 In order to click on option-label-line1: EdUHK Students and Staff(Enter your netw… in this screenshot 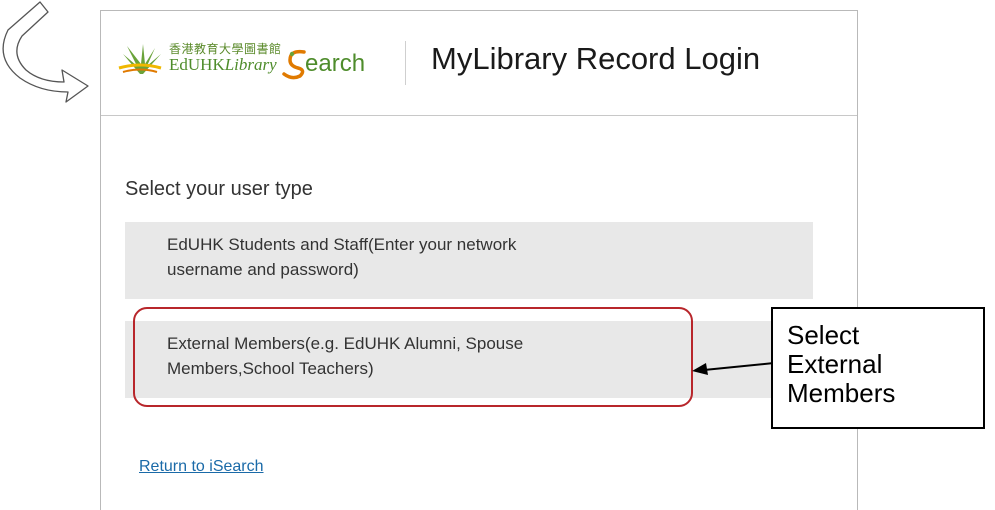, I will do `click(342, 244)`.